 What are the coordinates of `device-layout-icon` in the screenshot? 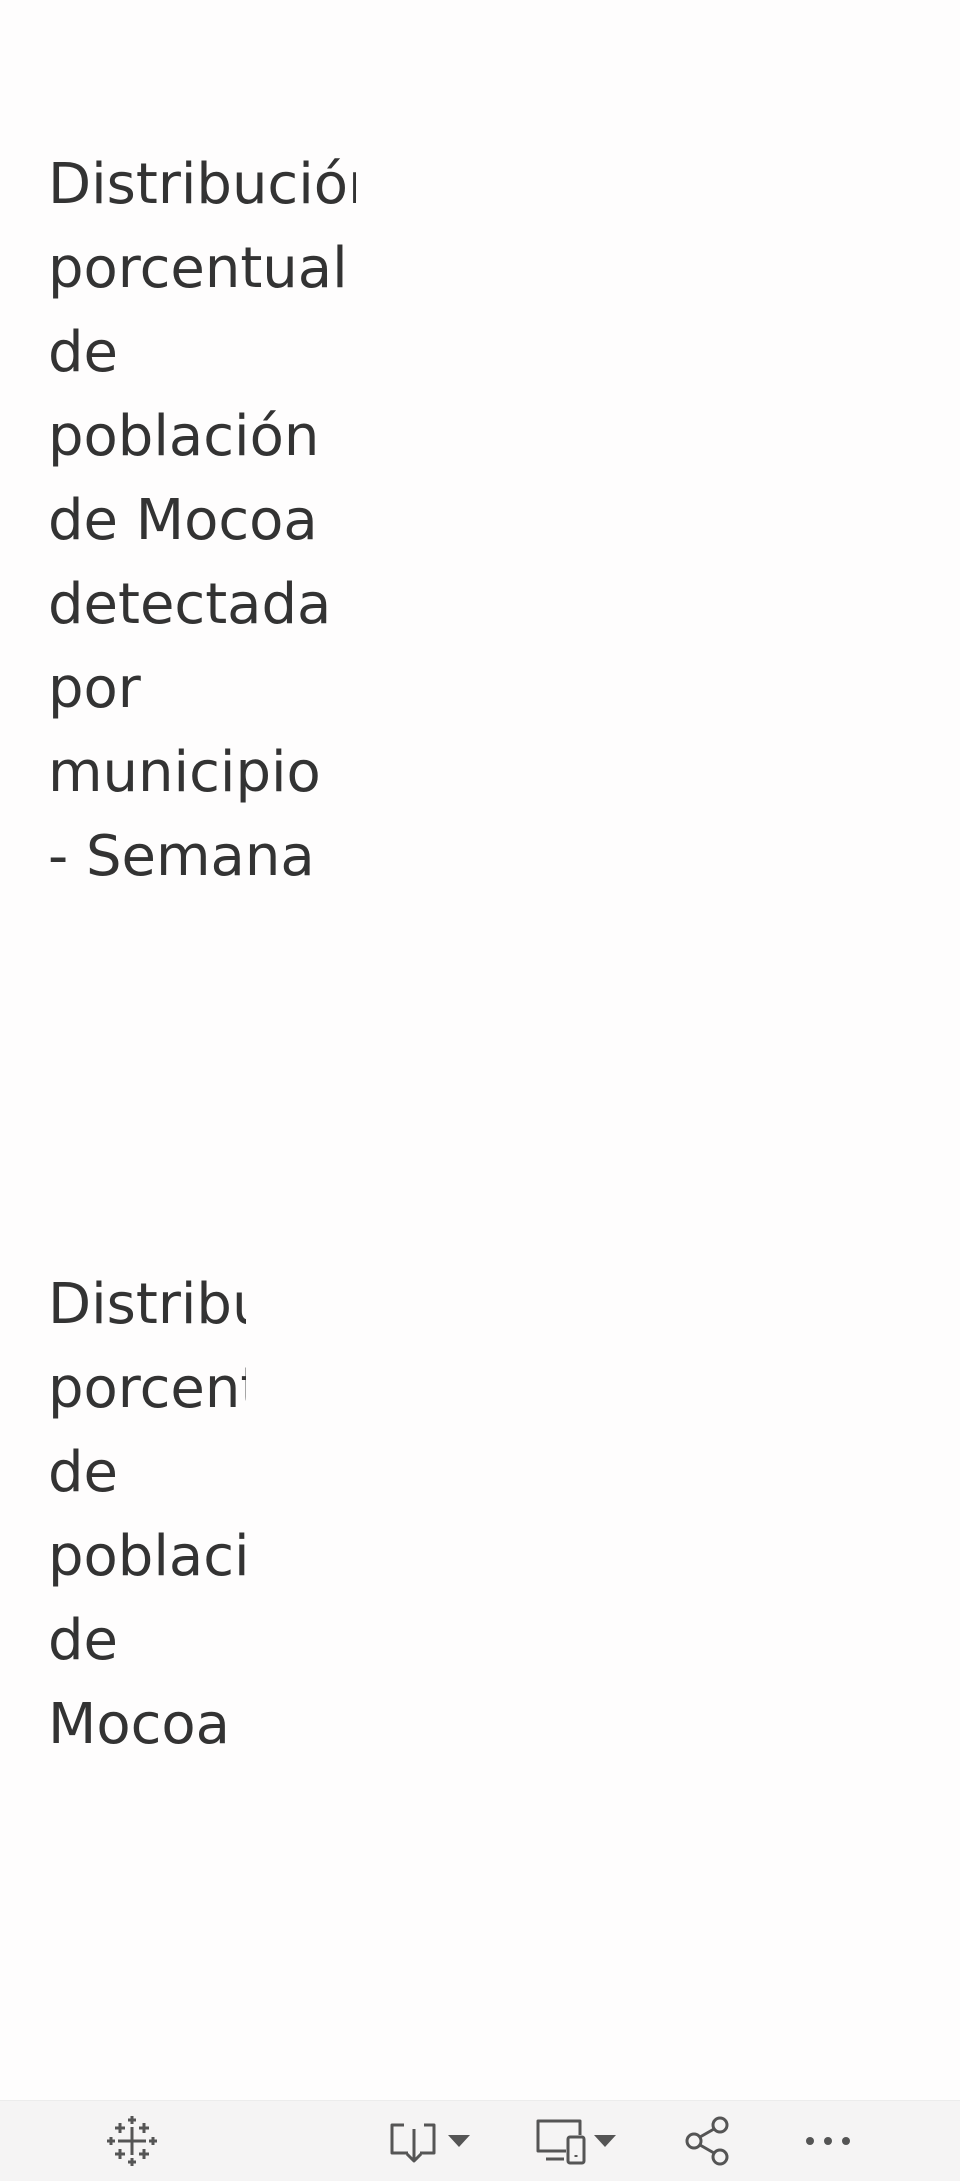 It's located at (561, 2142).